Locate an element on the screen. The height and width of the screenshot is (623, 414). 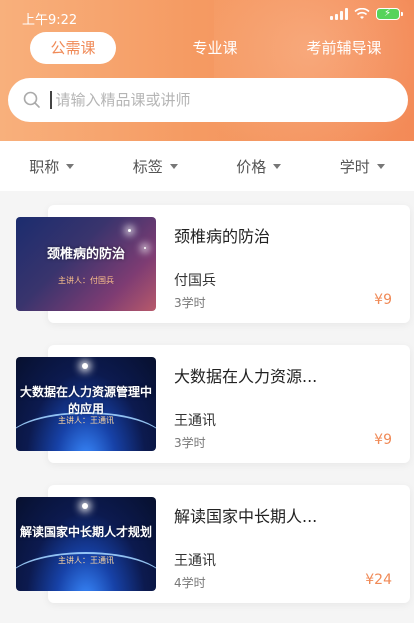
filter-tag: 标签 is located at coordinates (156, 166).